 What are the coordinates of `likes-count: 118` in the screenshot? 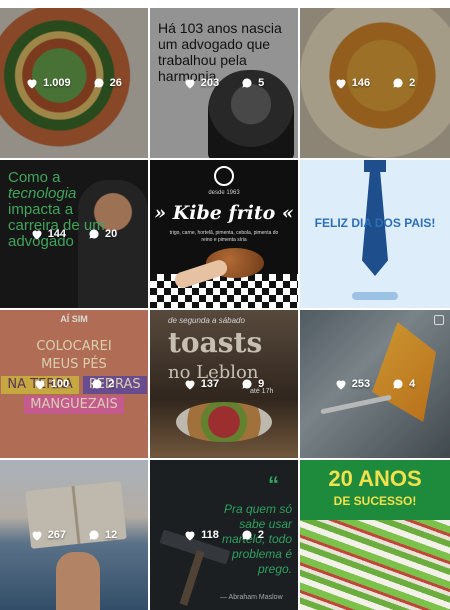 It's located at (201, 535).